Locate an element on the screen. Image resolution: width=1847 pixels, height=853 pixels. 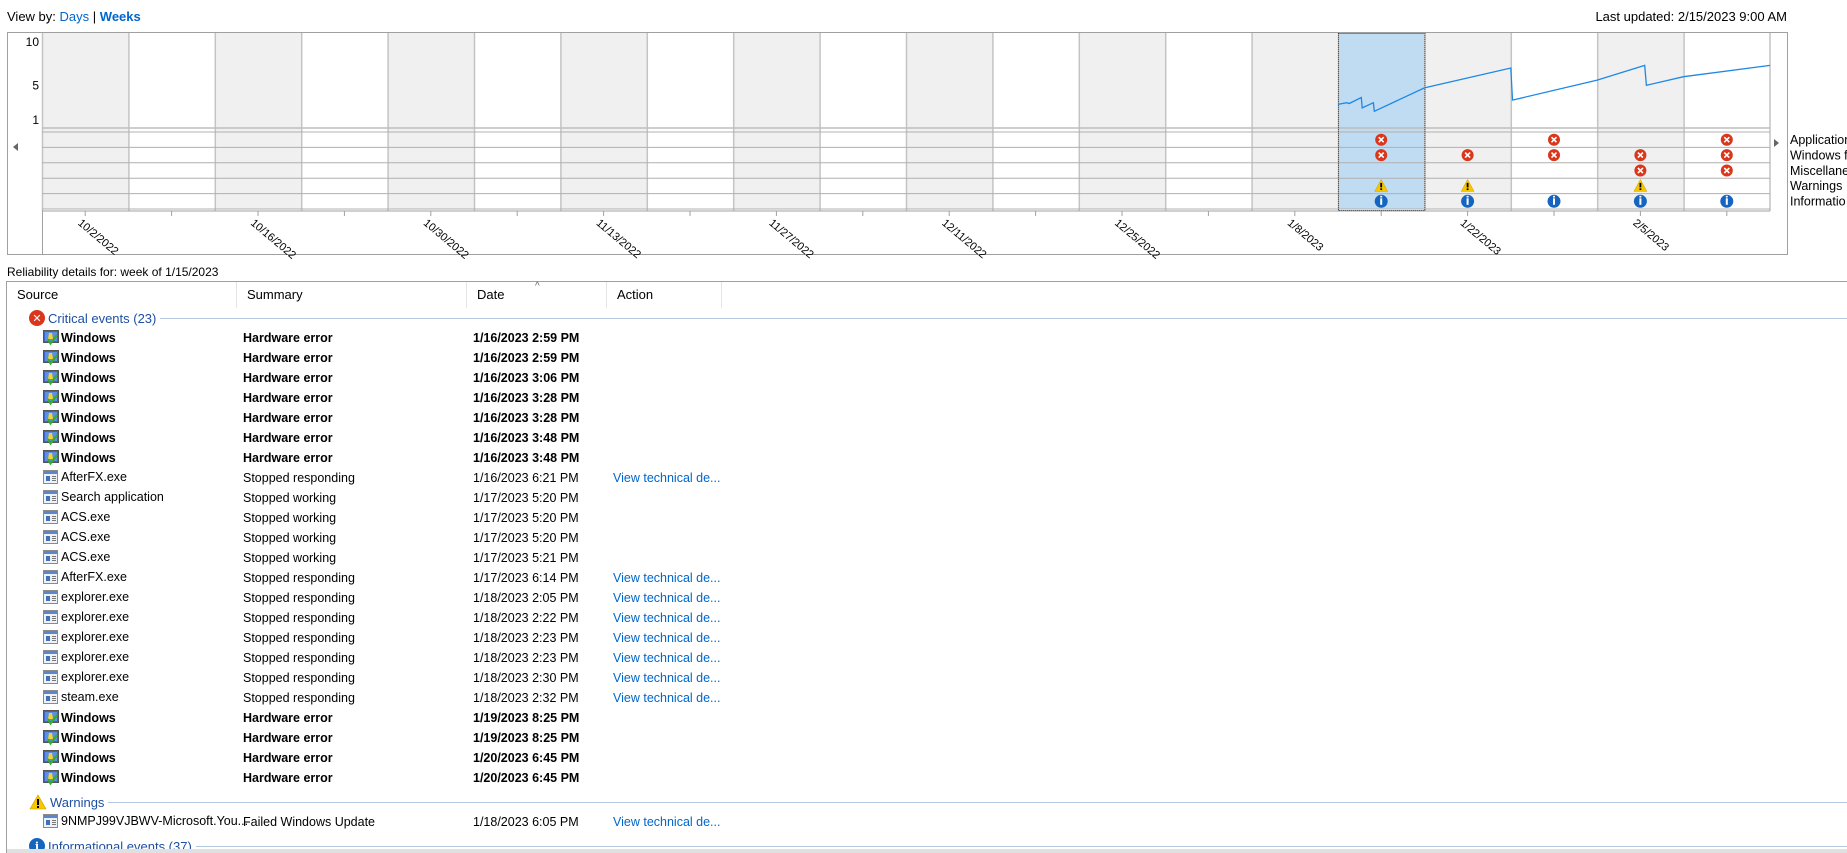
event-date: 1/17/2023 5:20 PM is located at coordinates (526, 518).